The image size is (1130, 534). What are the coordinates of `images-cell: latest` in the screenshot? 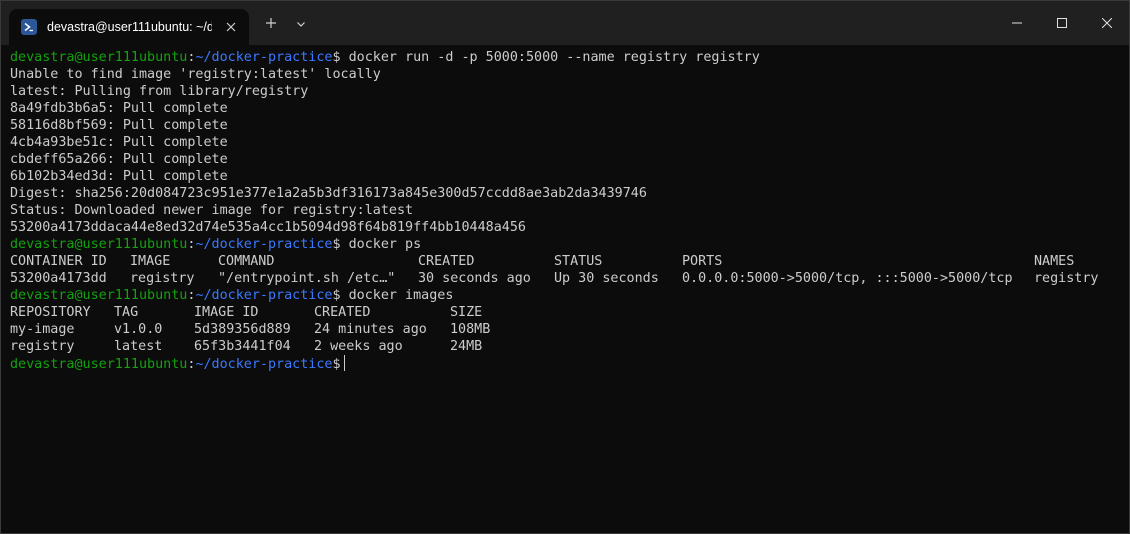 It's located at (138, 346).